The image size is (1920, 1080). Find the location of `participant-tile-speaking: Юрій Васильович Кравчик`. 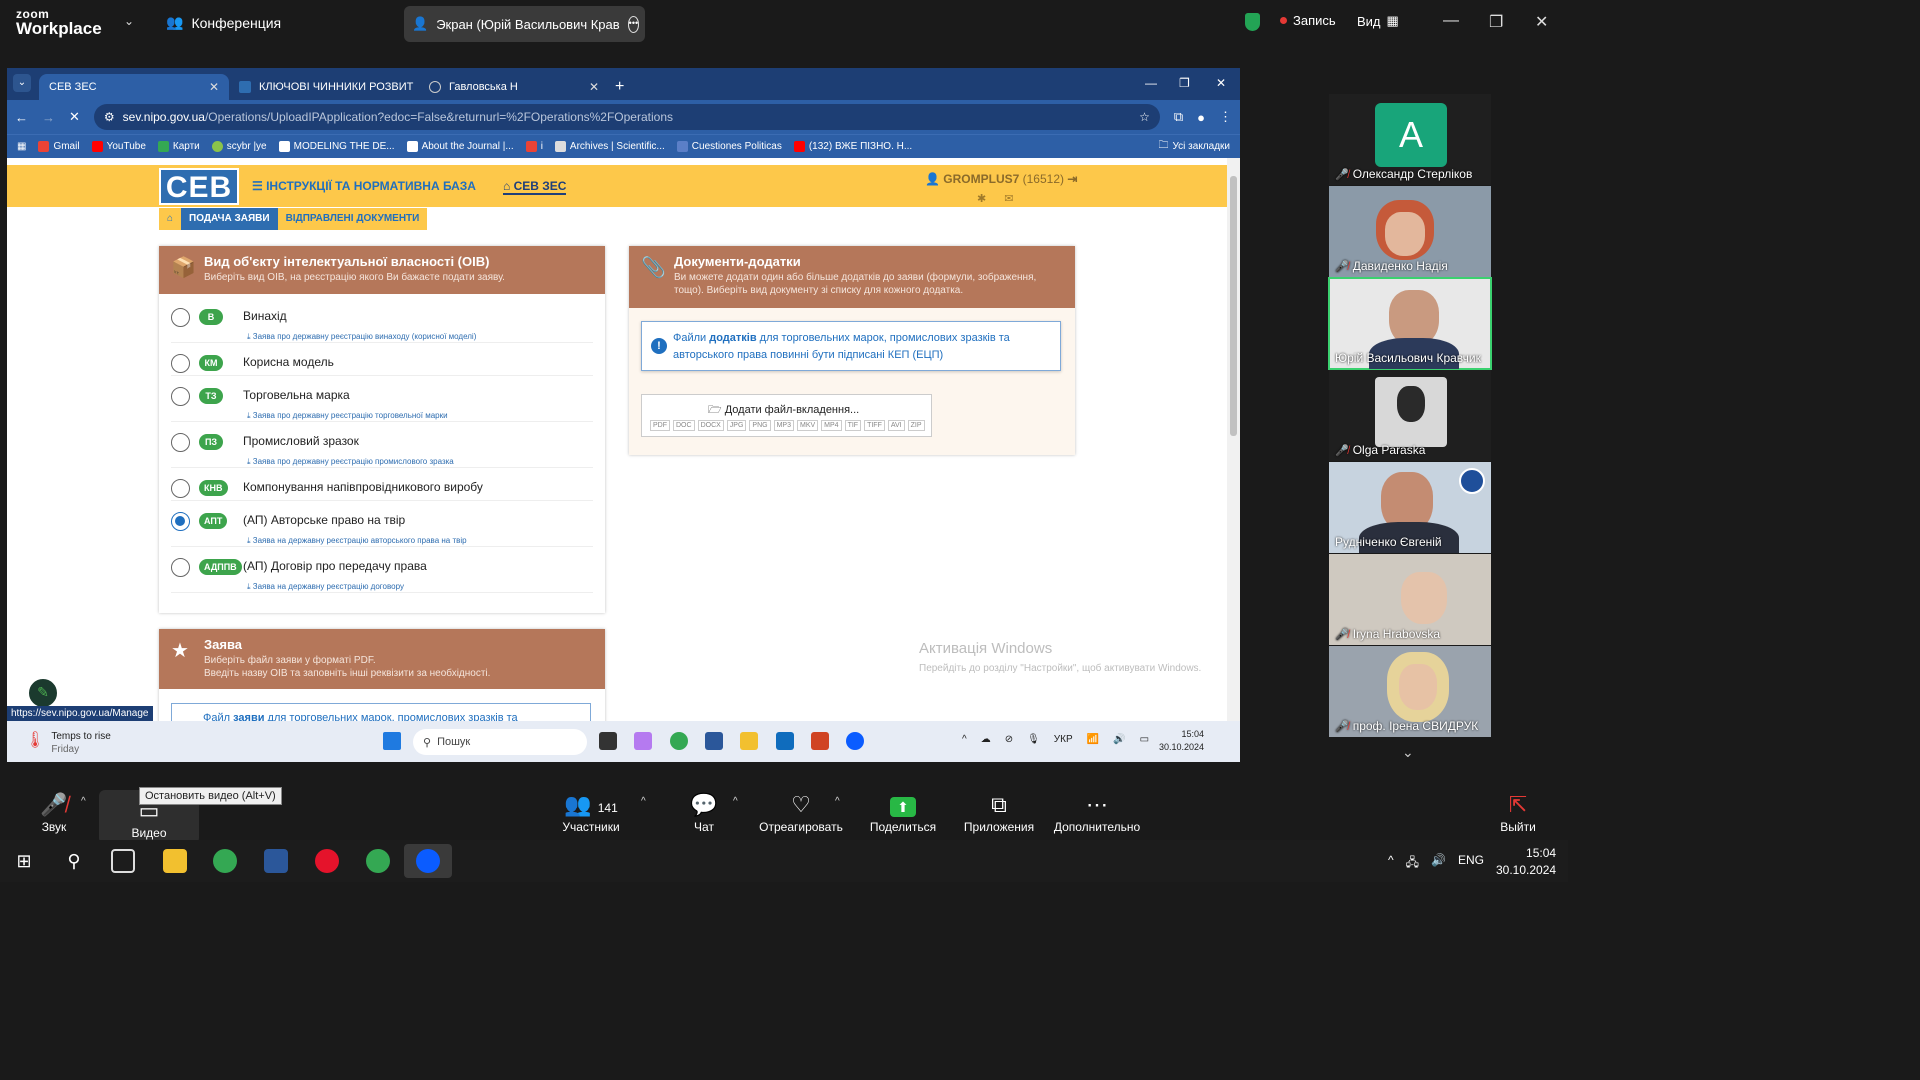

participant-tile-speaking: Юрій Васильович Кравчик is located at coordinates (1410, 323).